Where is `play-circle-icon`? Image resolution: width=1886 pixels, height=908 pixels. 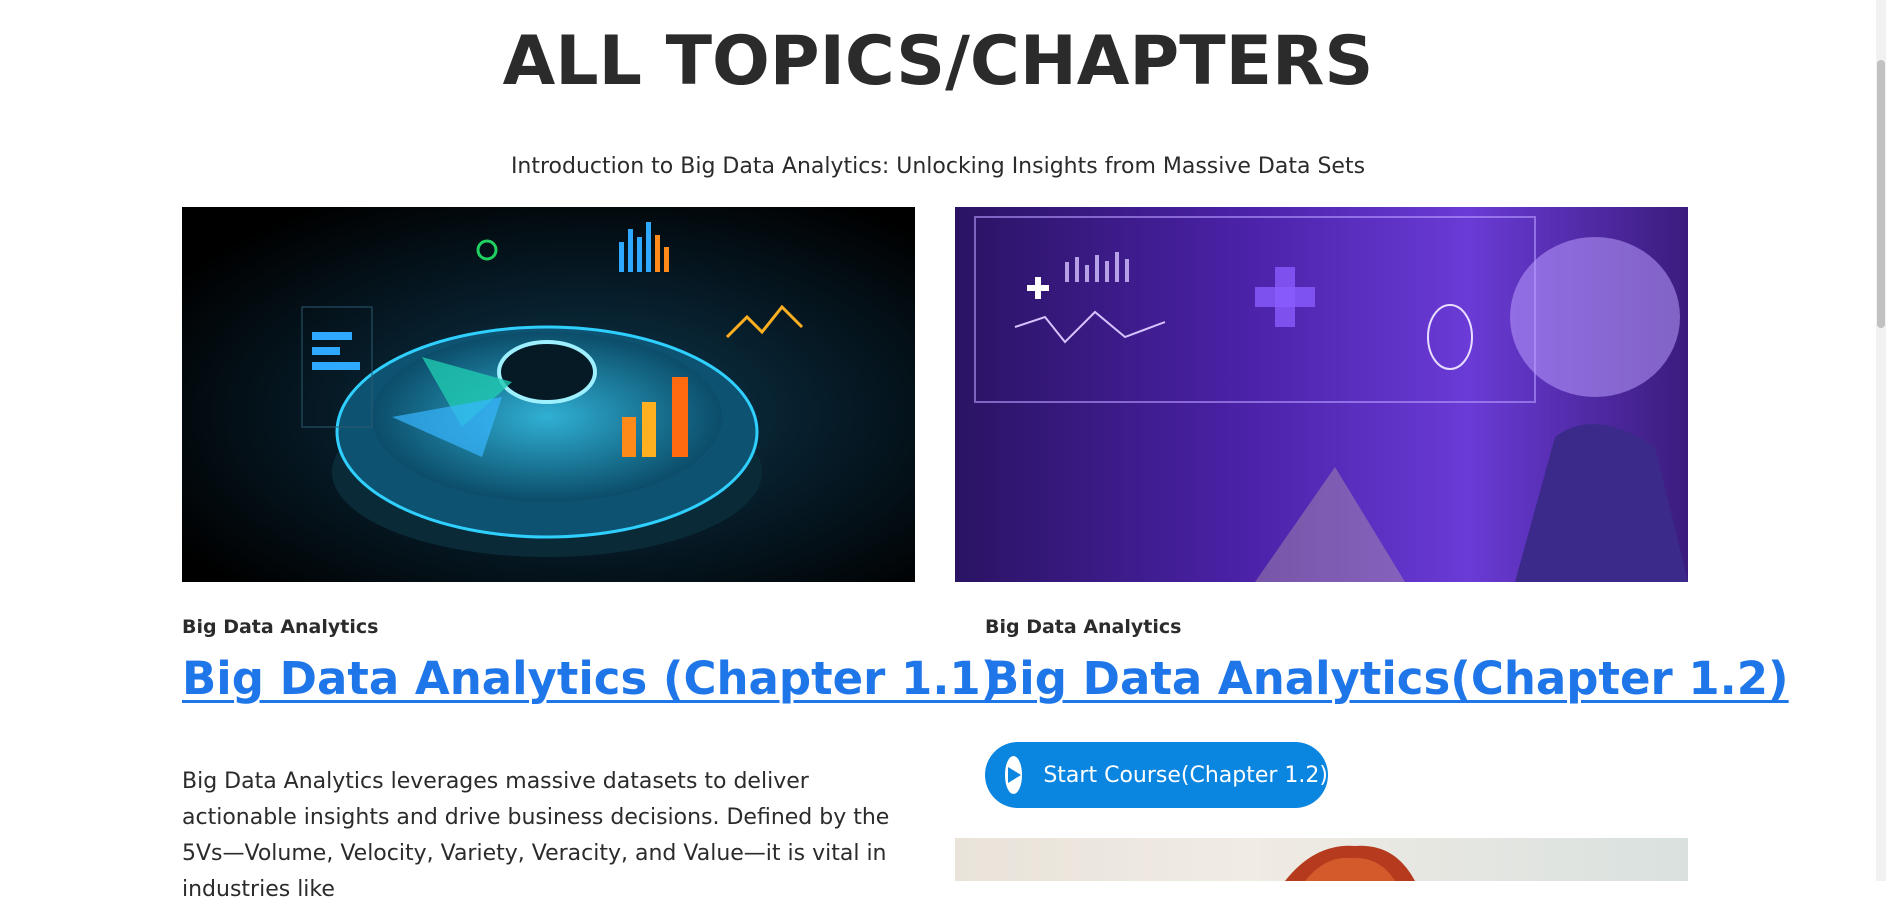
play-circle-icon is located at coordinates (1014, 775).